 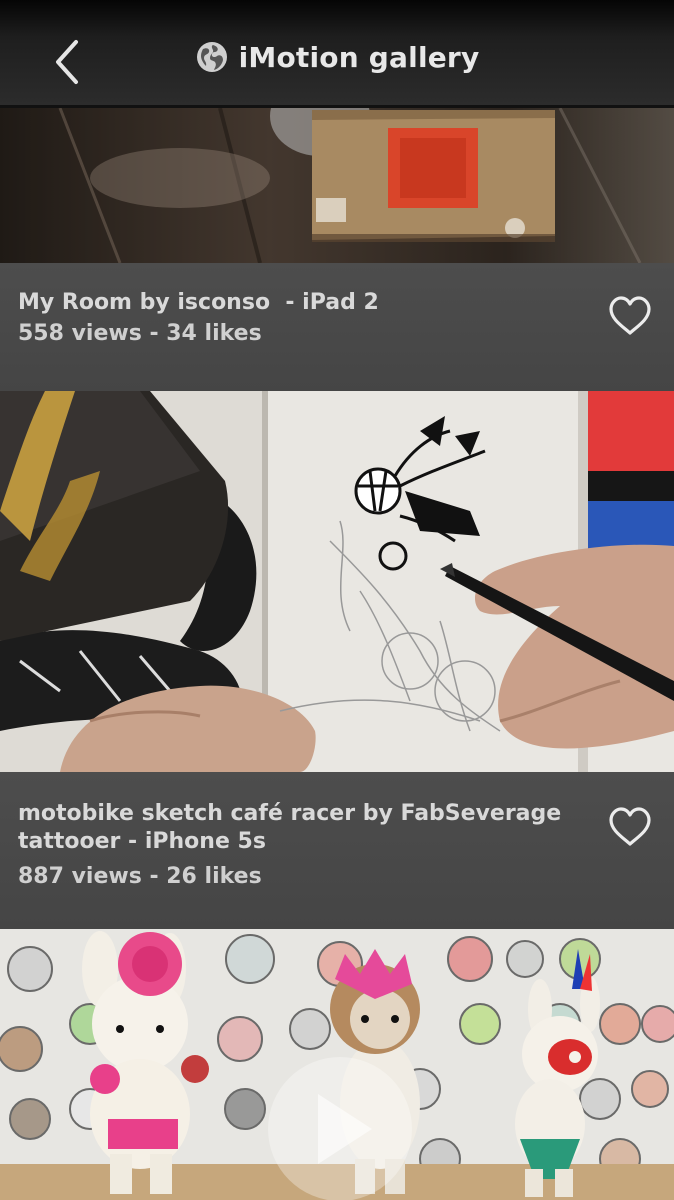 What do you see at coordinates (359, 57) in the screenshot?
I see `page-title: iMotion gallery` at bounding box center [359, 57].